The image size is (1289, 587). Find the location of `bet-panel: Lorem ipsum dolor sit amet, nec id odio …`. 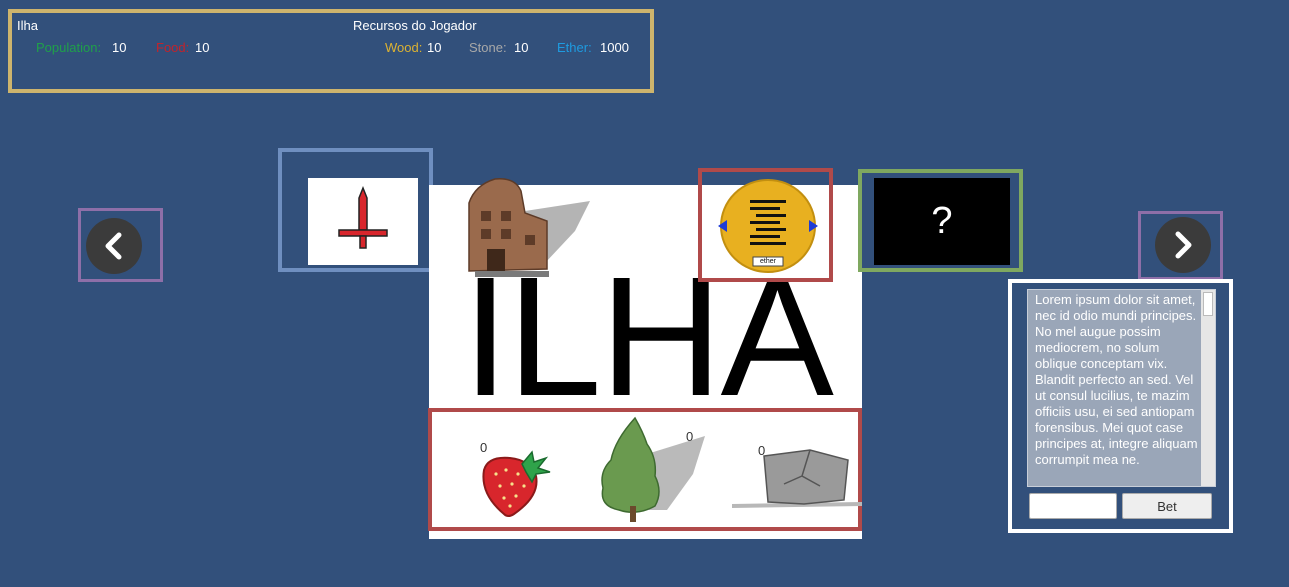

bet-panel: Lorem ipsum dolor sit amet, nec id odio … is located at coordinates (1120, 406).